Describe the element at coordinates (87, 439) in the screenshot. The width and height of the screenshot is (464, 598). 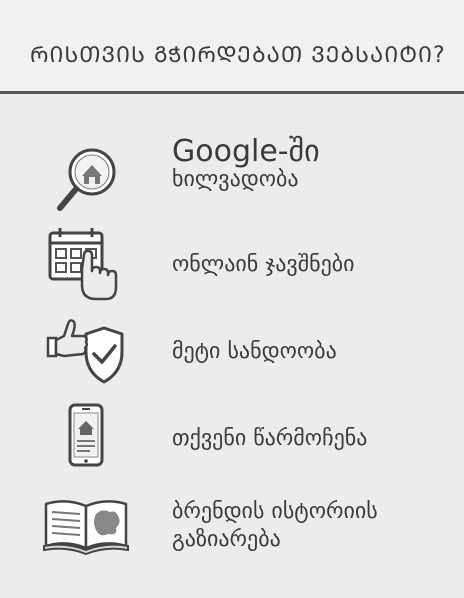
I see `phone-house-icon` at that location.